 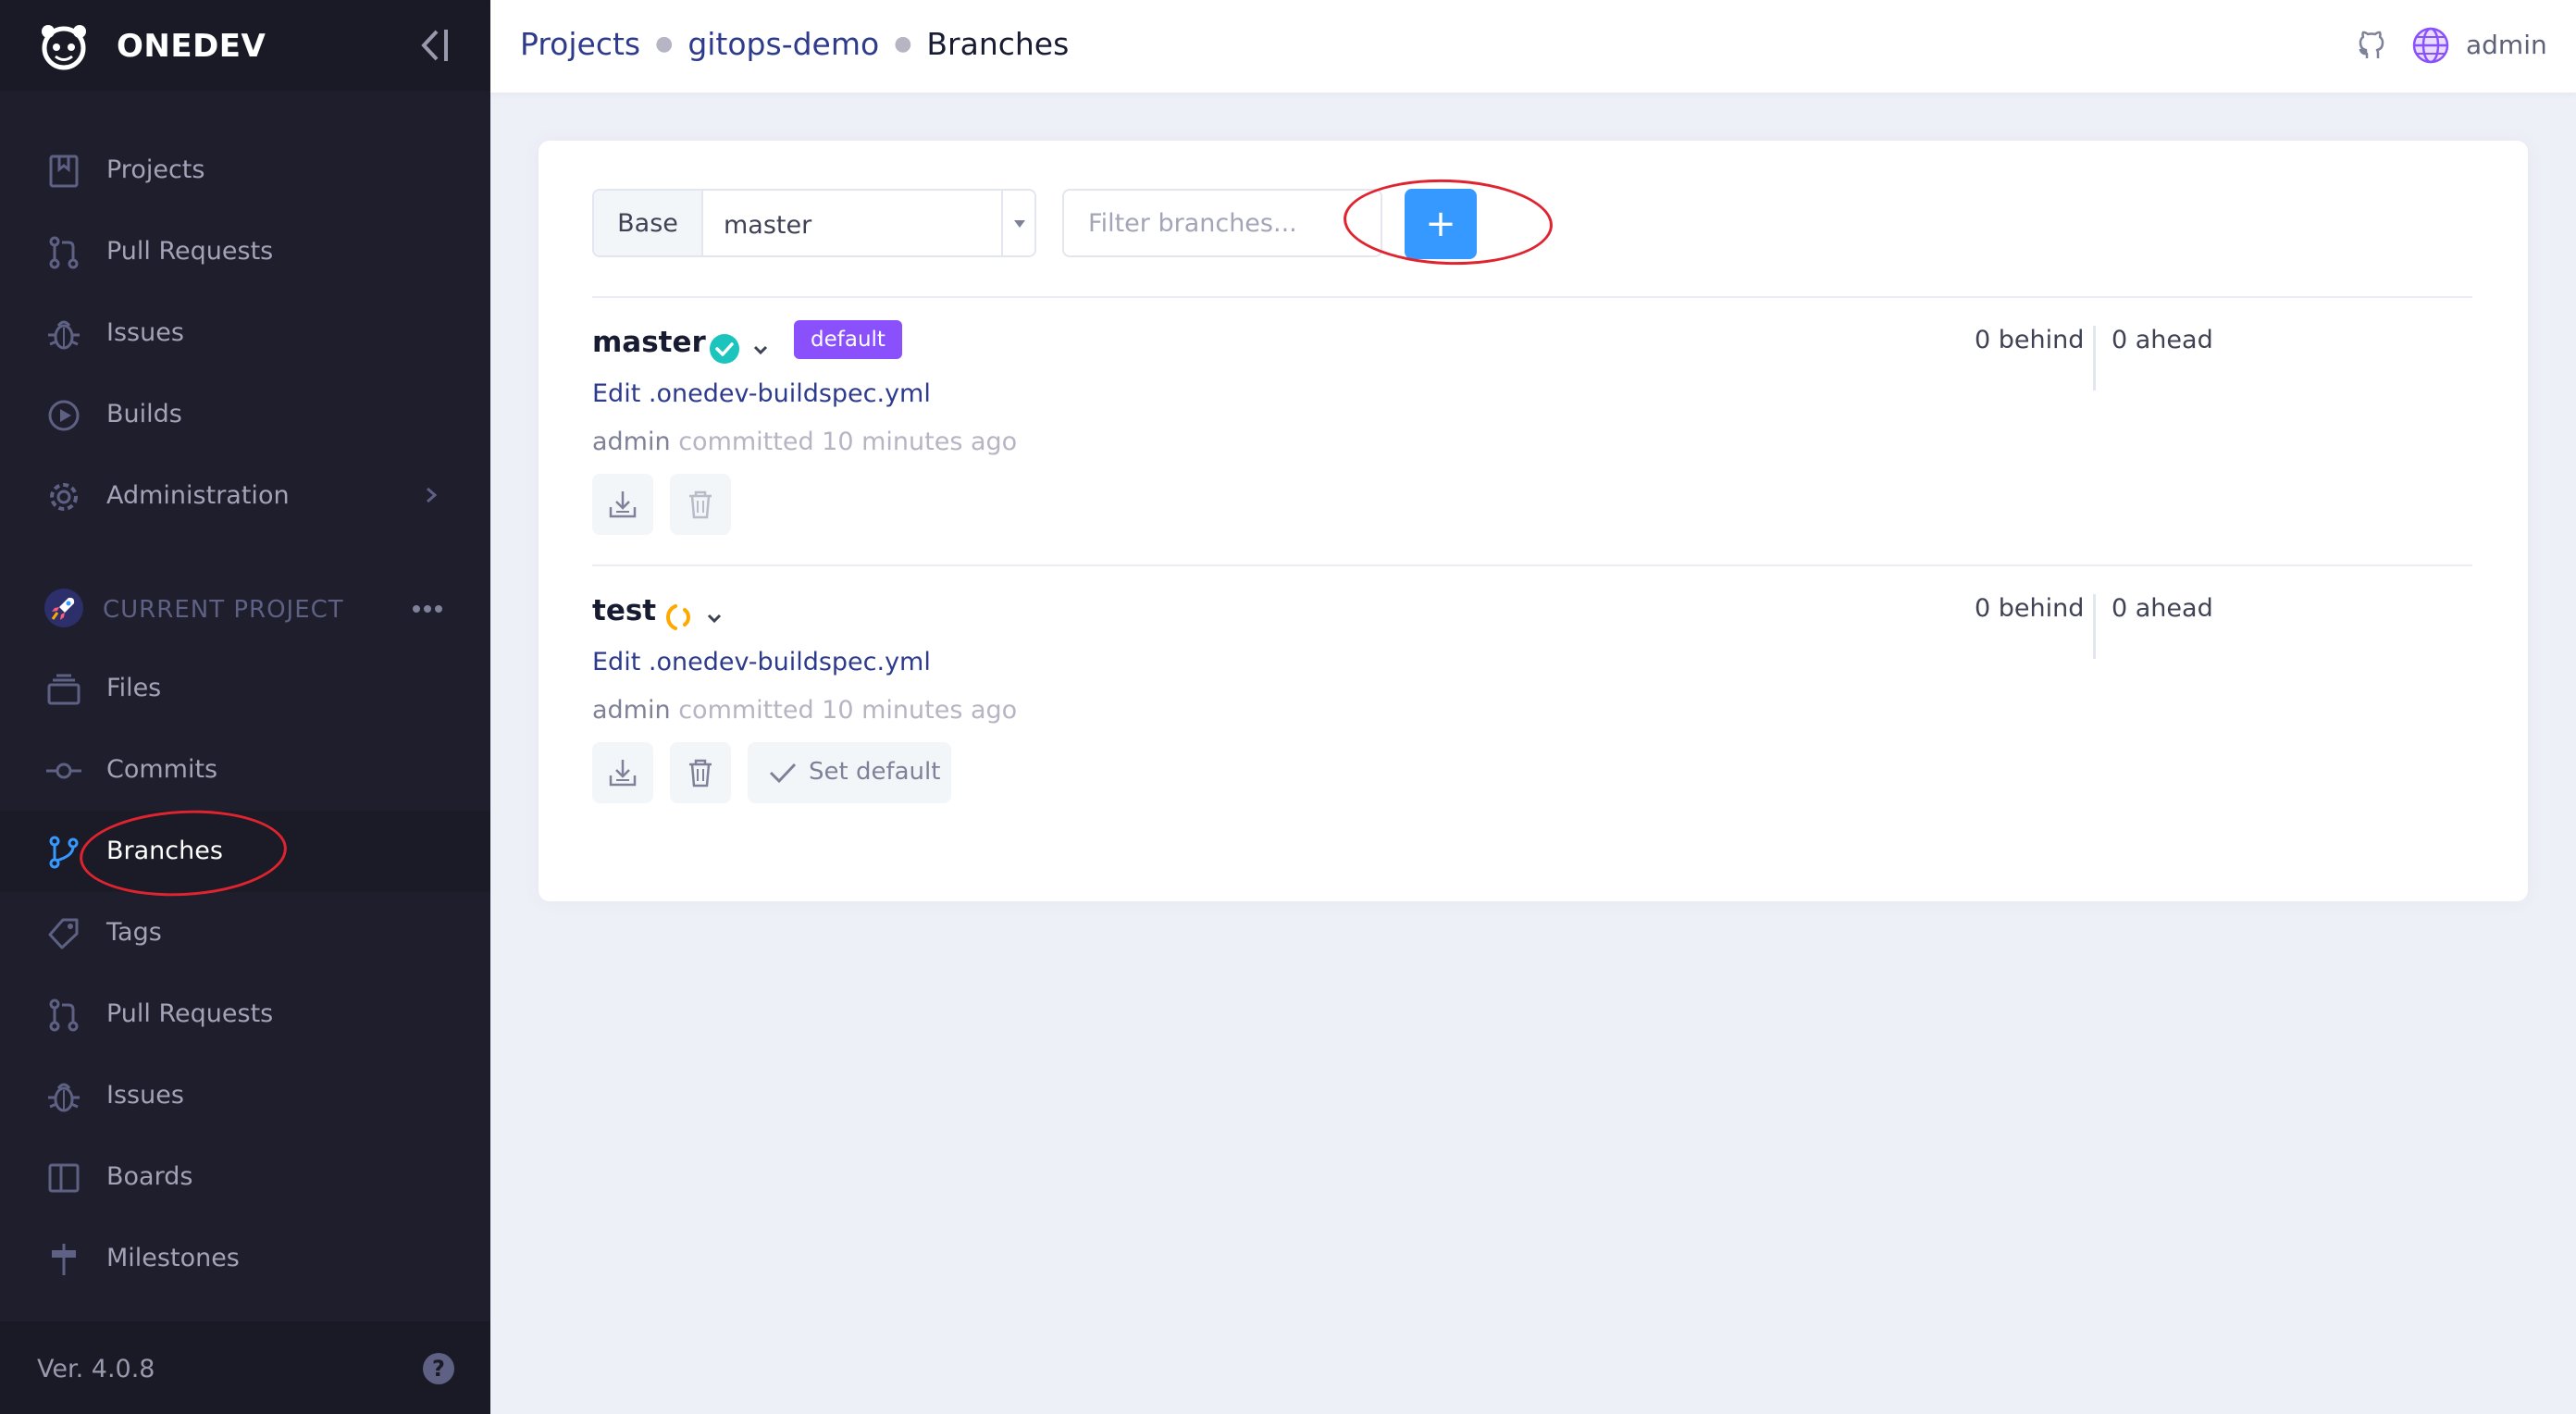 What do you see at coordinates (1533, 46) in the screenshot?
I see `top-bar: Projects ● gitops-demo ● Branches admin` at bounding box center [1533, 46].